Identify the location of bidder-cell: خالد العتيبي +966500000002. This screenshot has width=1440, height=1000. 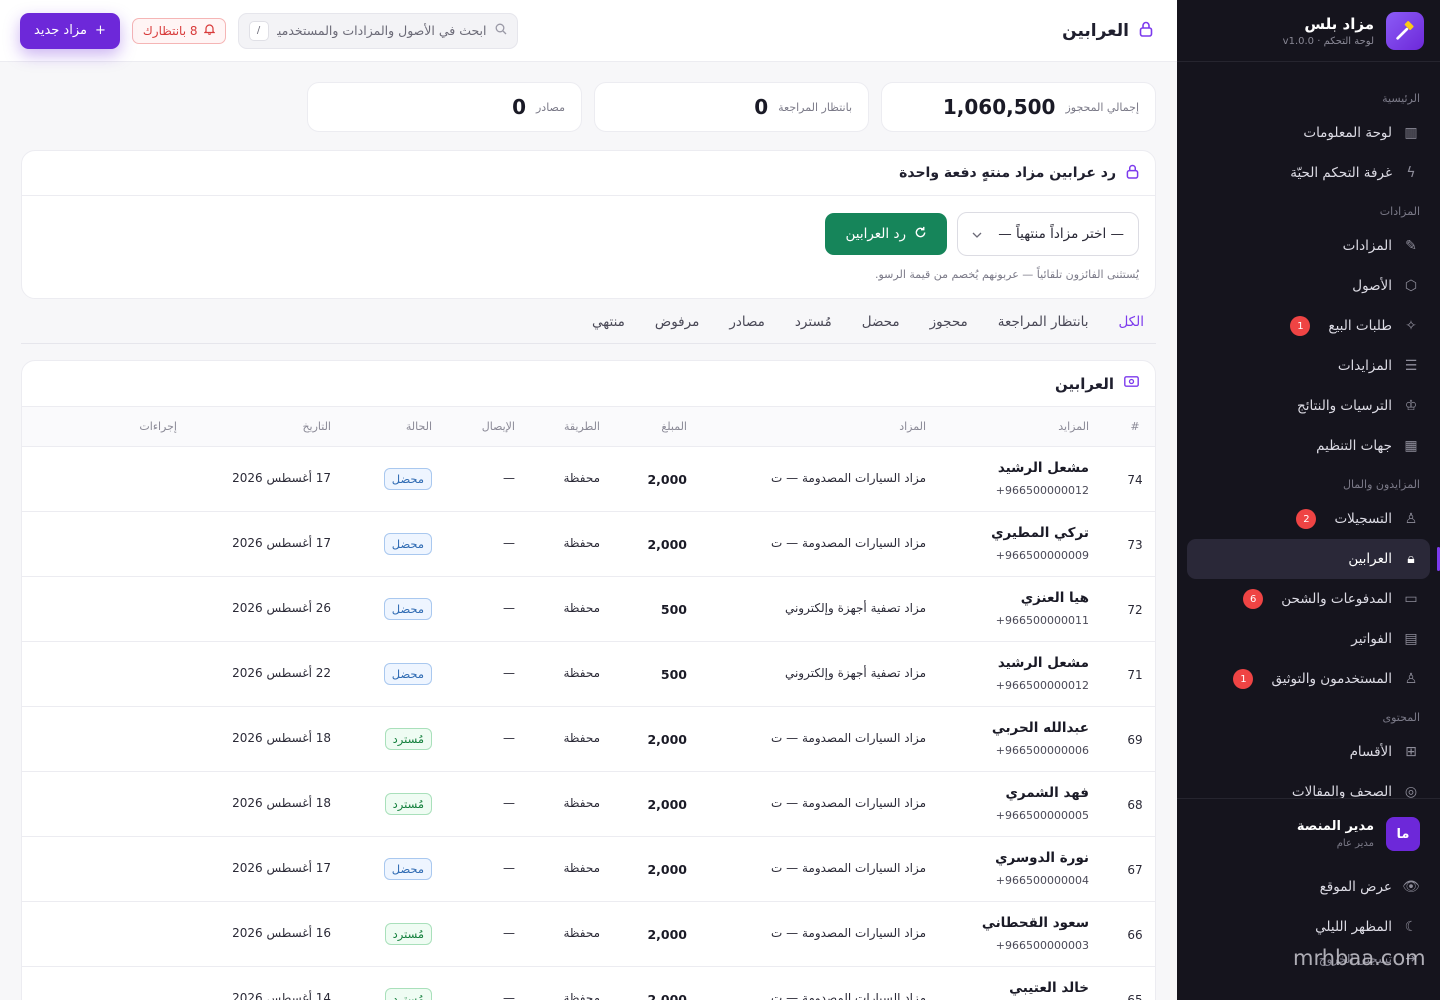
(1014, 990).